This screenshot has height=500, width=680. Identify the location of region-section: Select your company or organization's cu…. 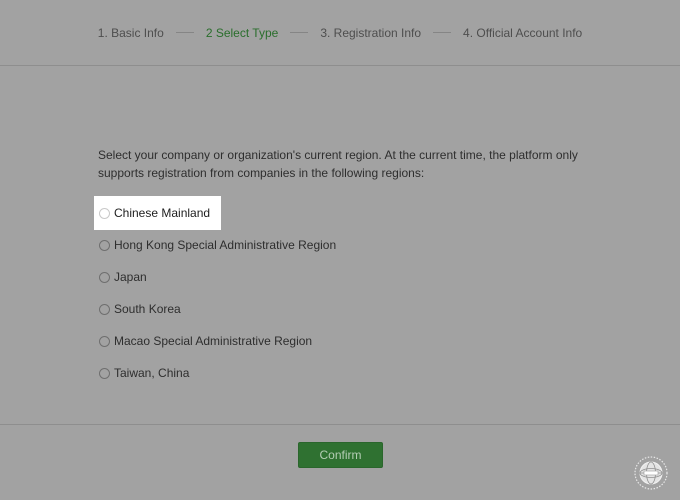
(348, 164).